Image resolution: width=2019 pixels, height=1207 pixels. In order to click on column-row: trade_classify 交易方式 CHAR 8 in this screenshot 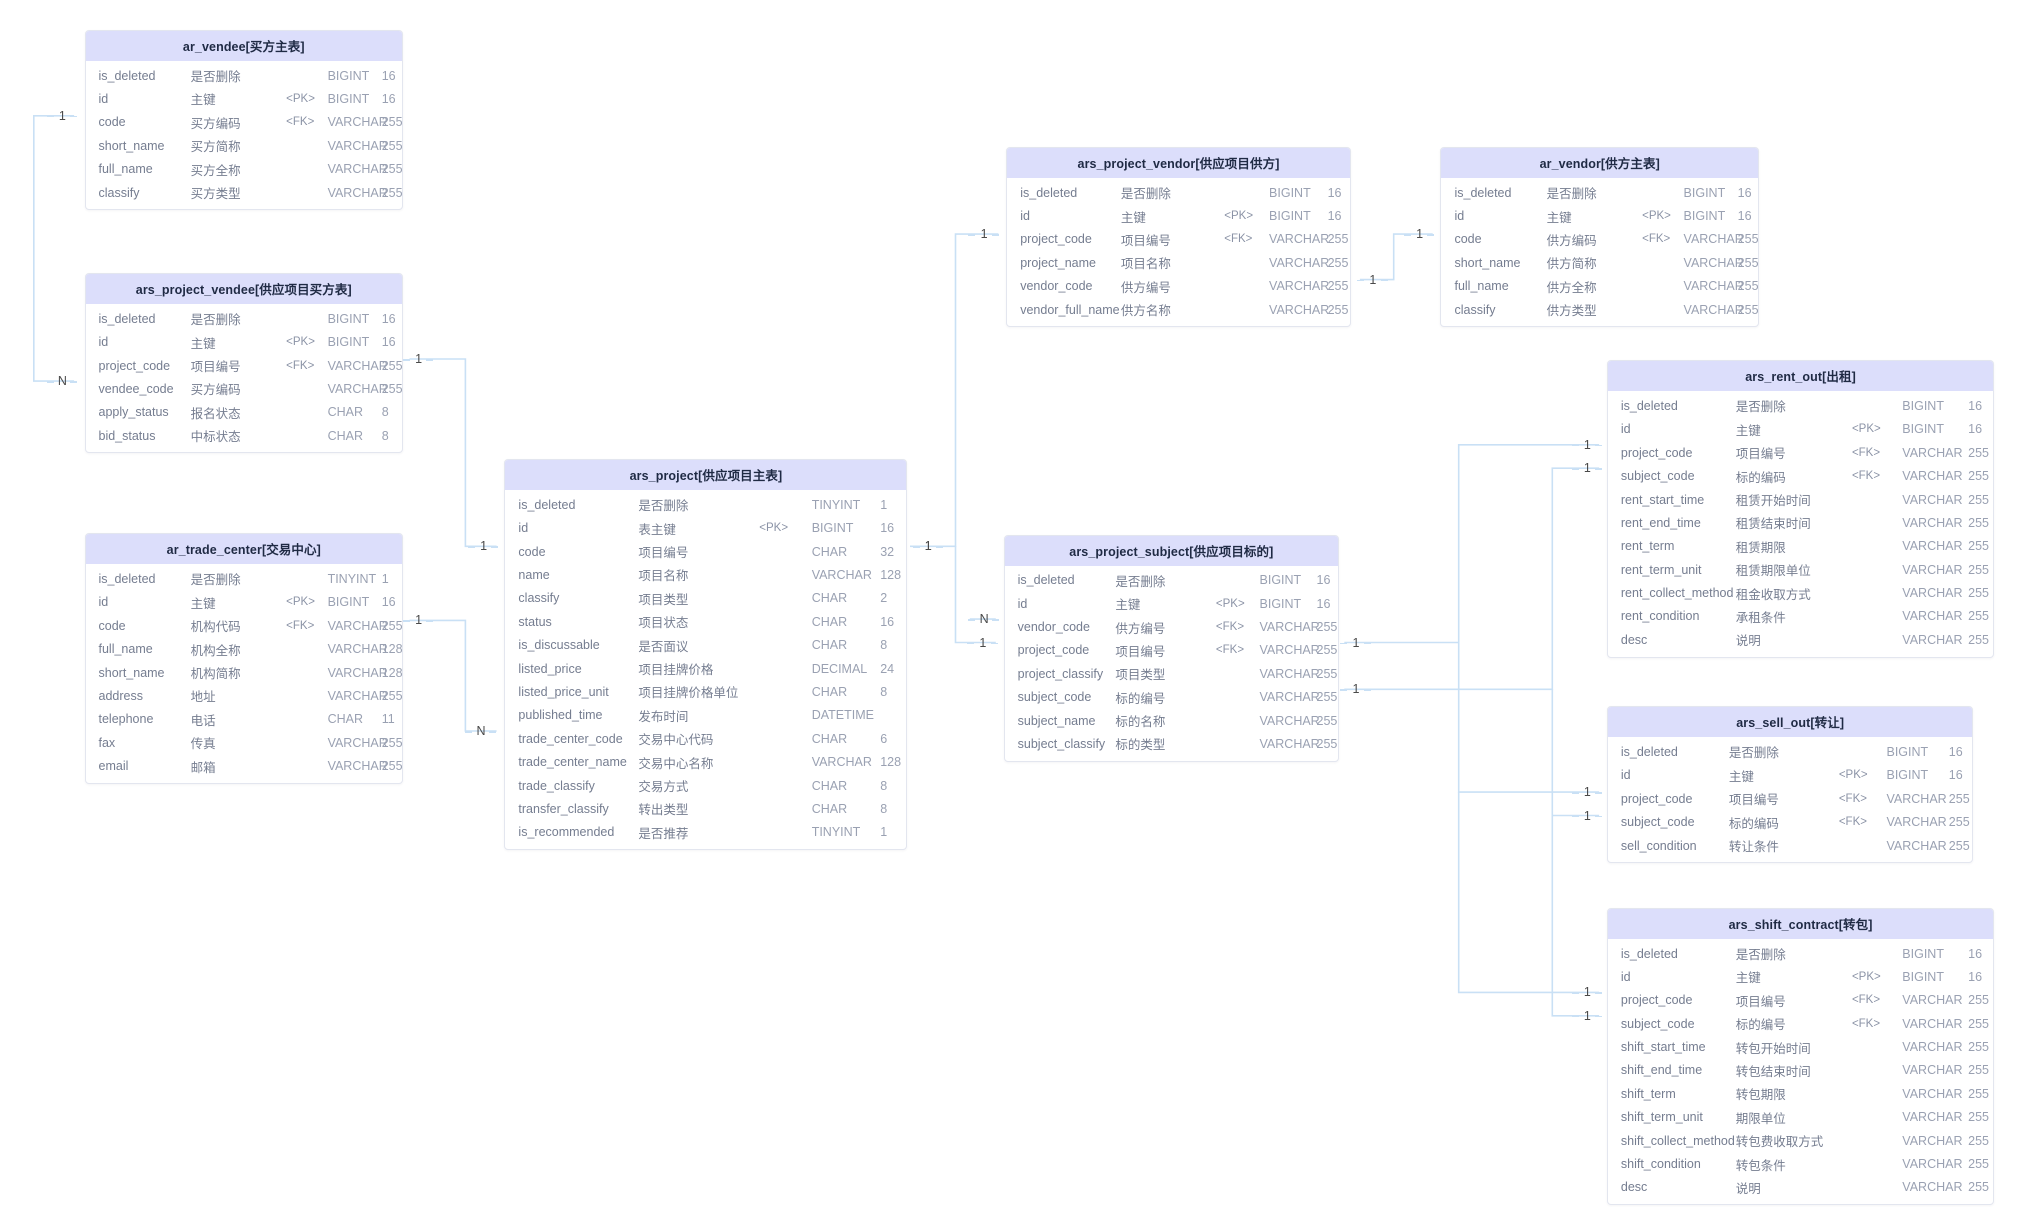, I will do `click(705, 785)`.